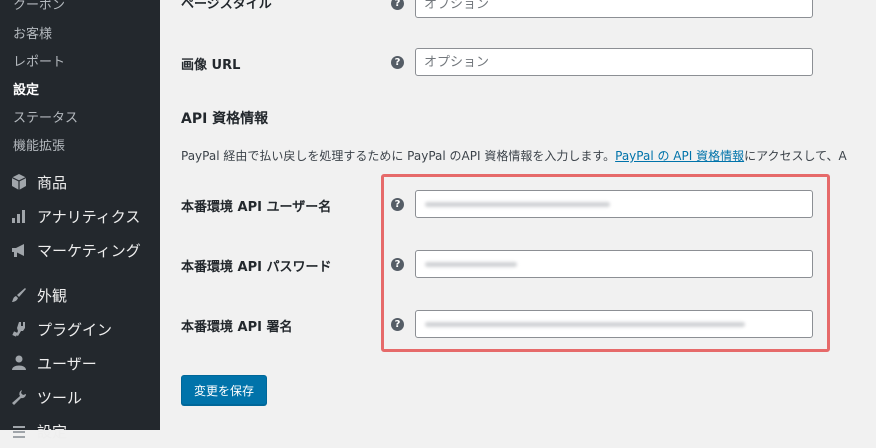 Image resolution: width=876 pixels, height=448 pixels. What do you see at coordinates (67, 363) in the screenshot?
I see `menu-label-users: ユーザー` at bounding box center [67, 363].